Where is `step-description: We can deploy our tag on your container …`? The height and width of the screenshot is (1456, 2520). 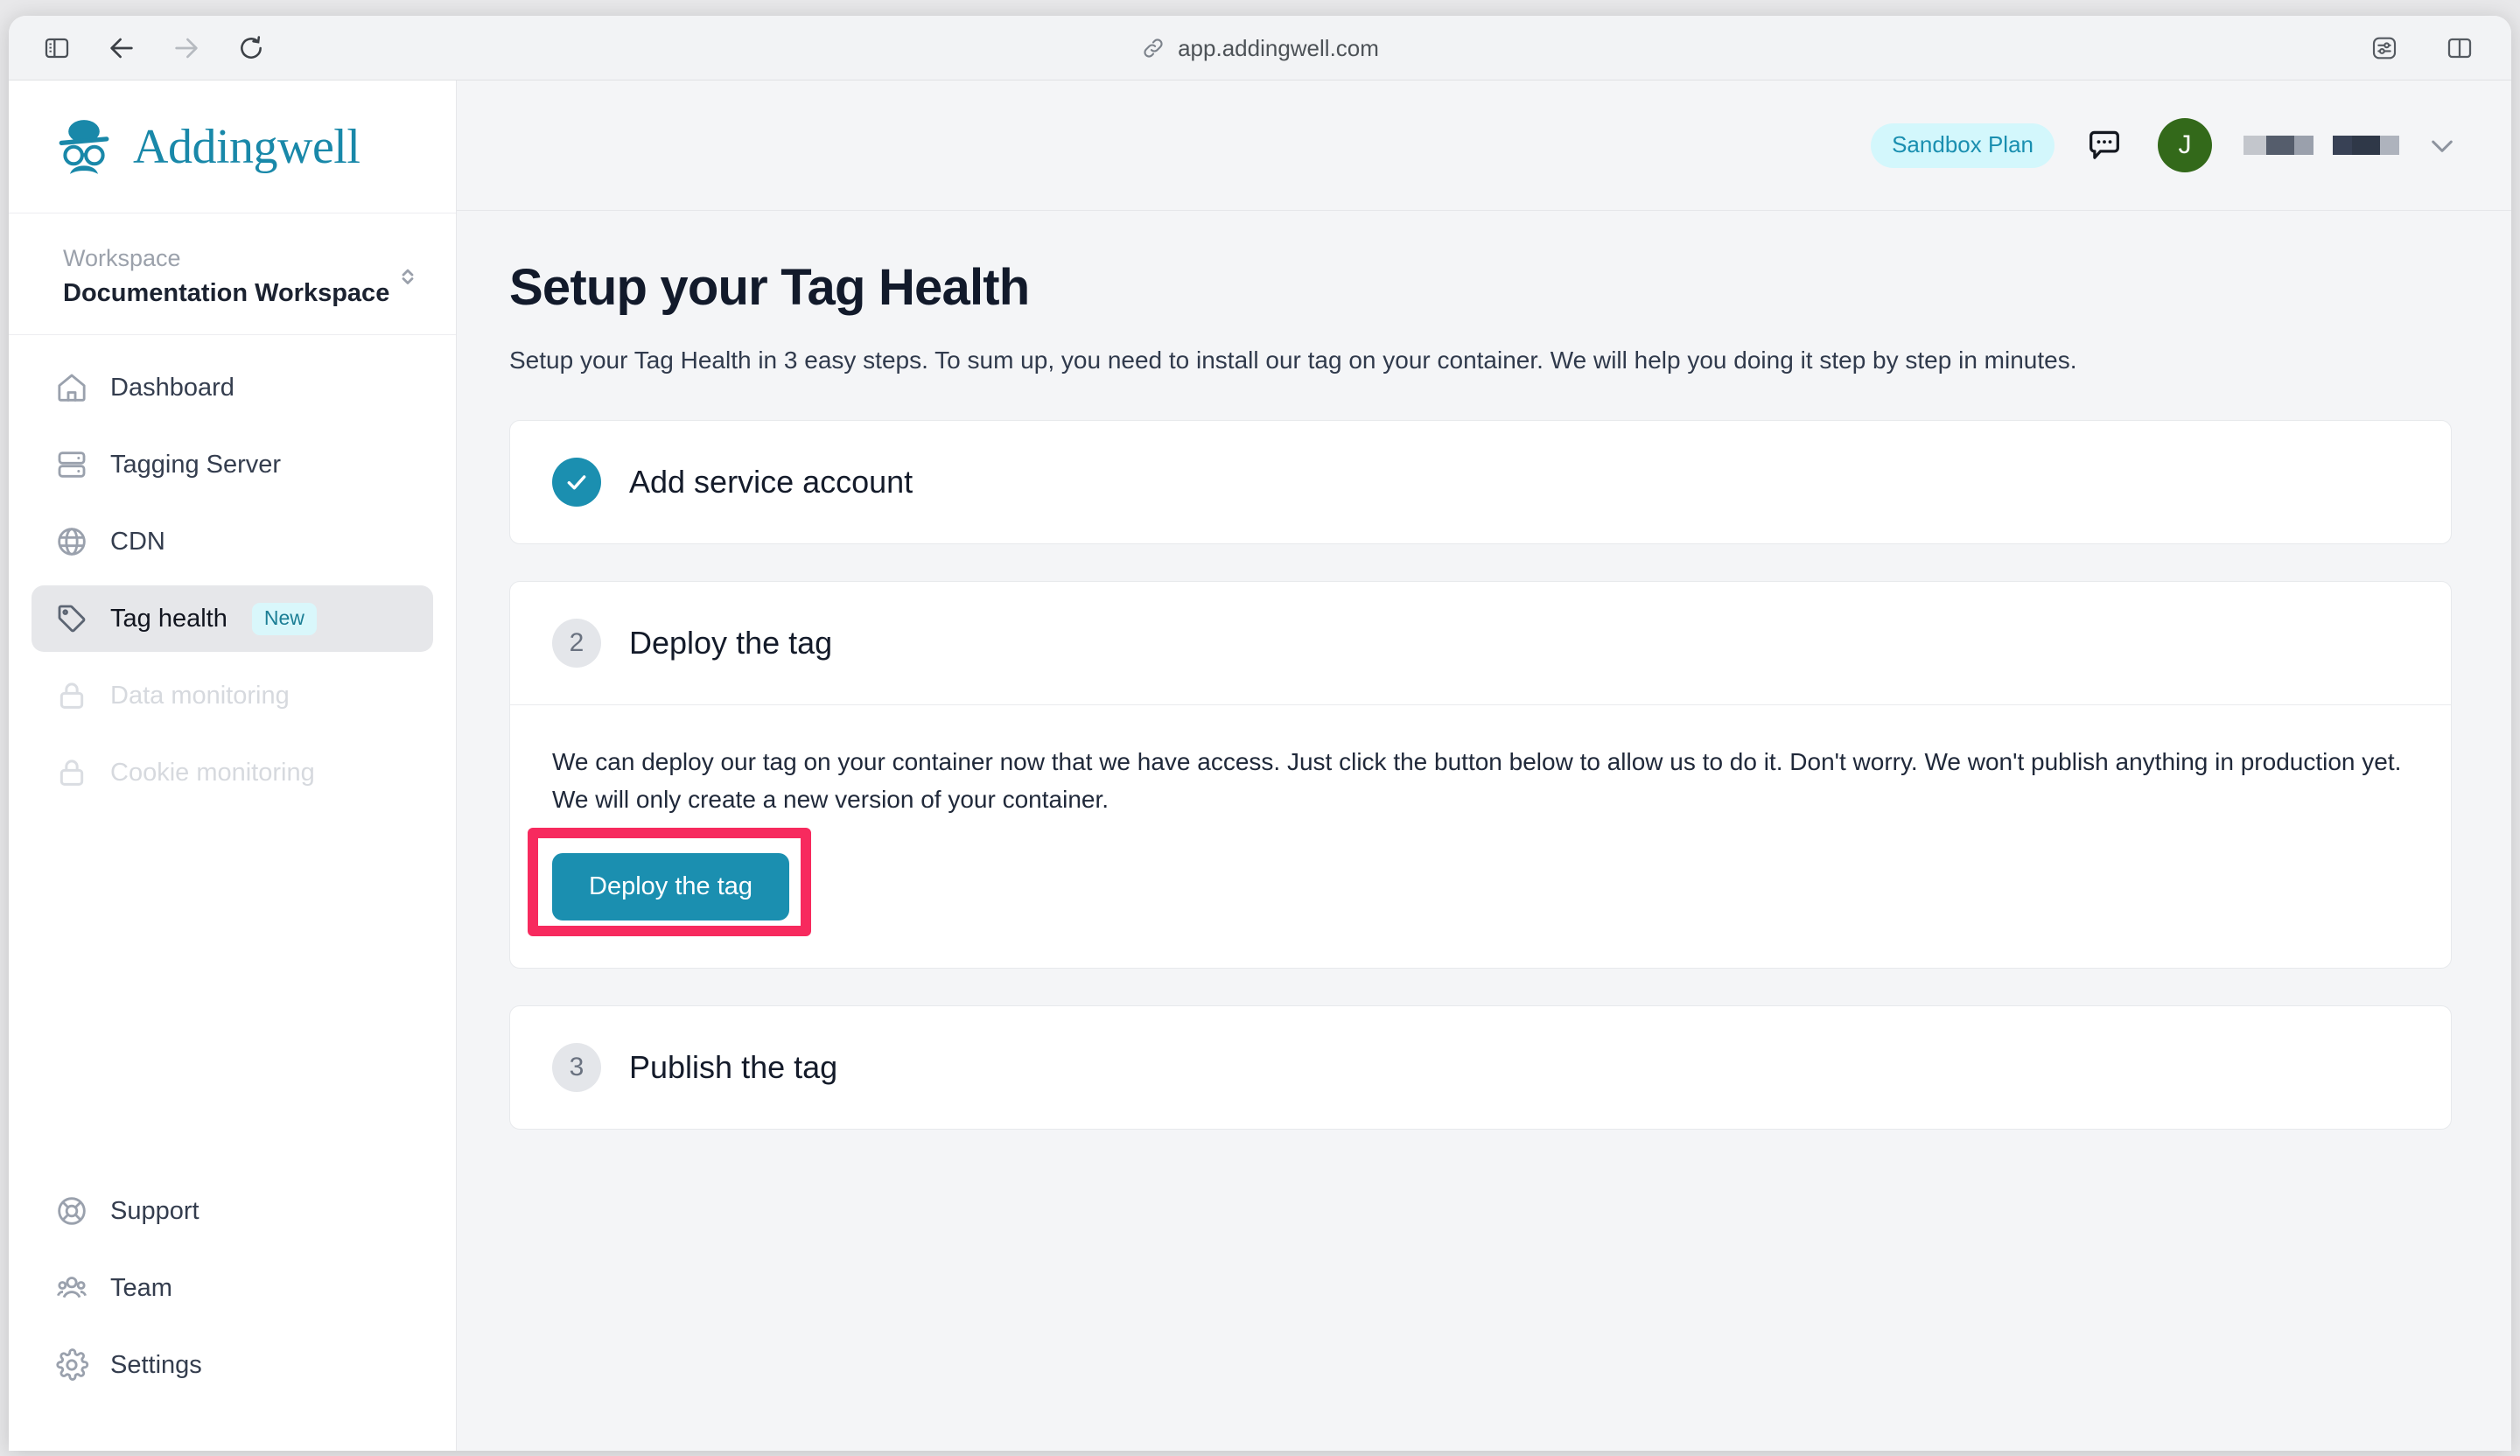 step-description: We can deploy our tag on your container … is located at coordinates (1477, 780).